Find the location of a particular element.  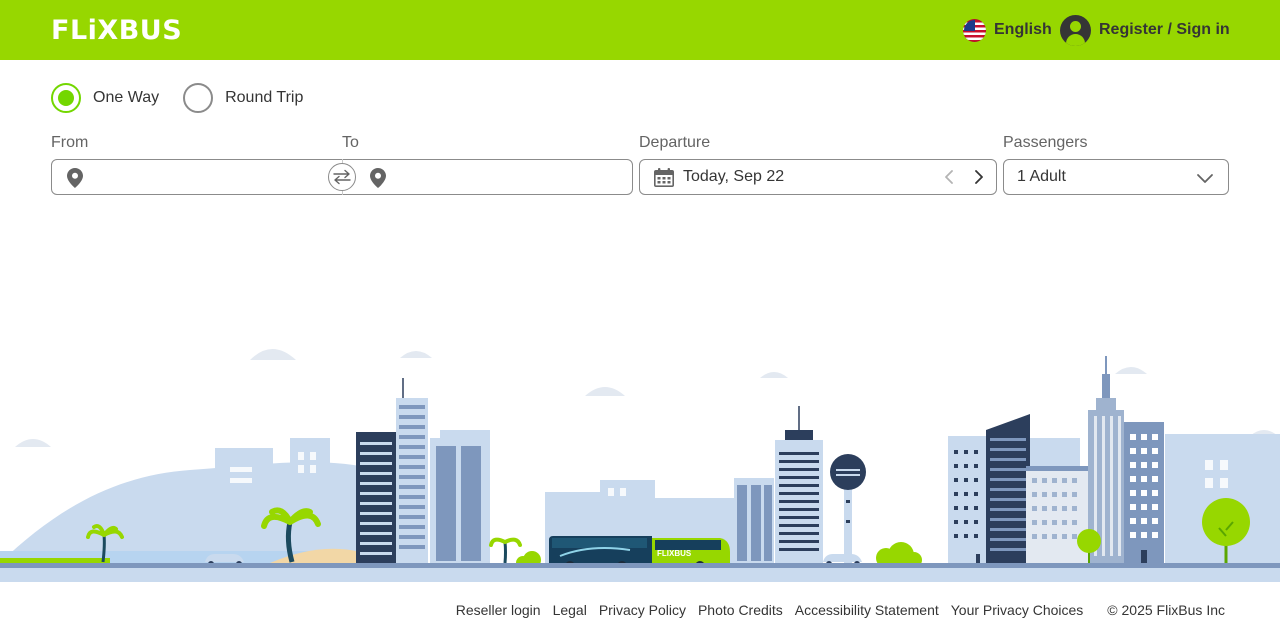

chevron-left-icon is located at coordinates (949, 177).